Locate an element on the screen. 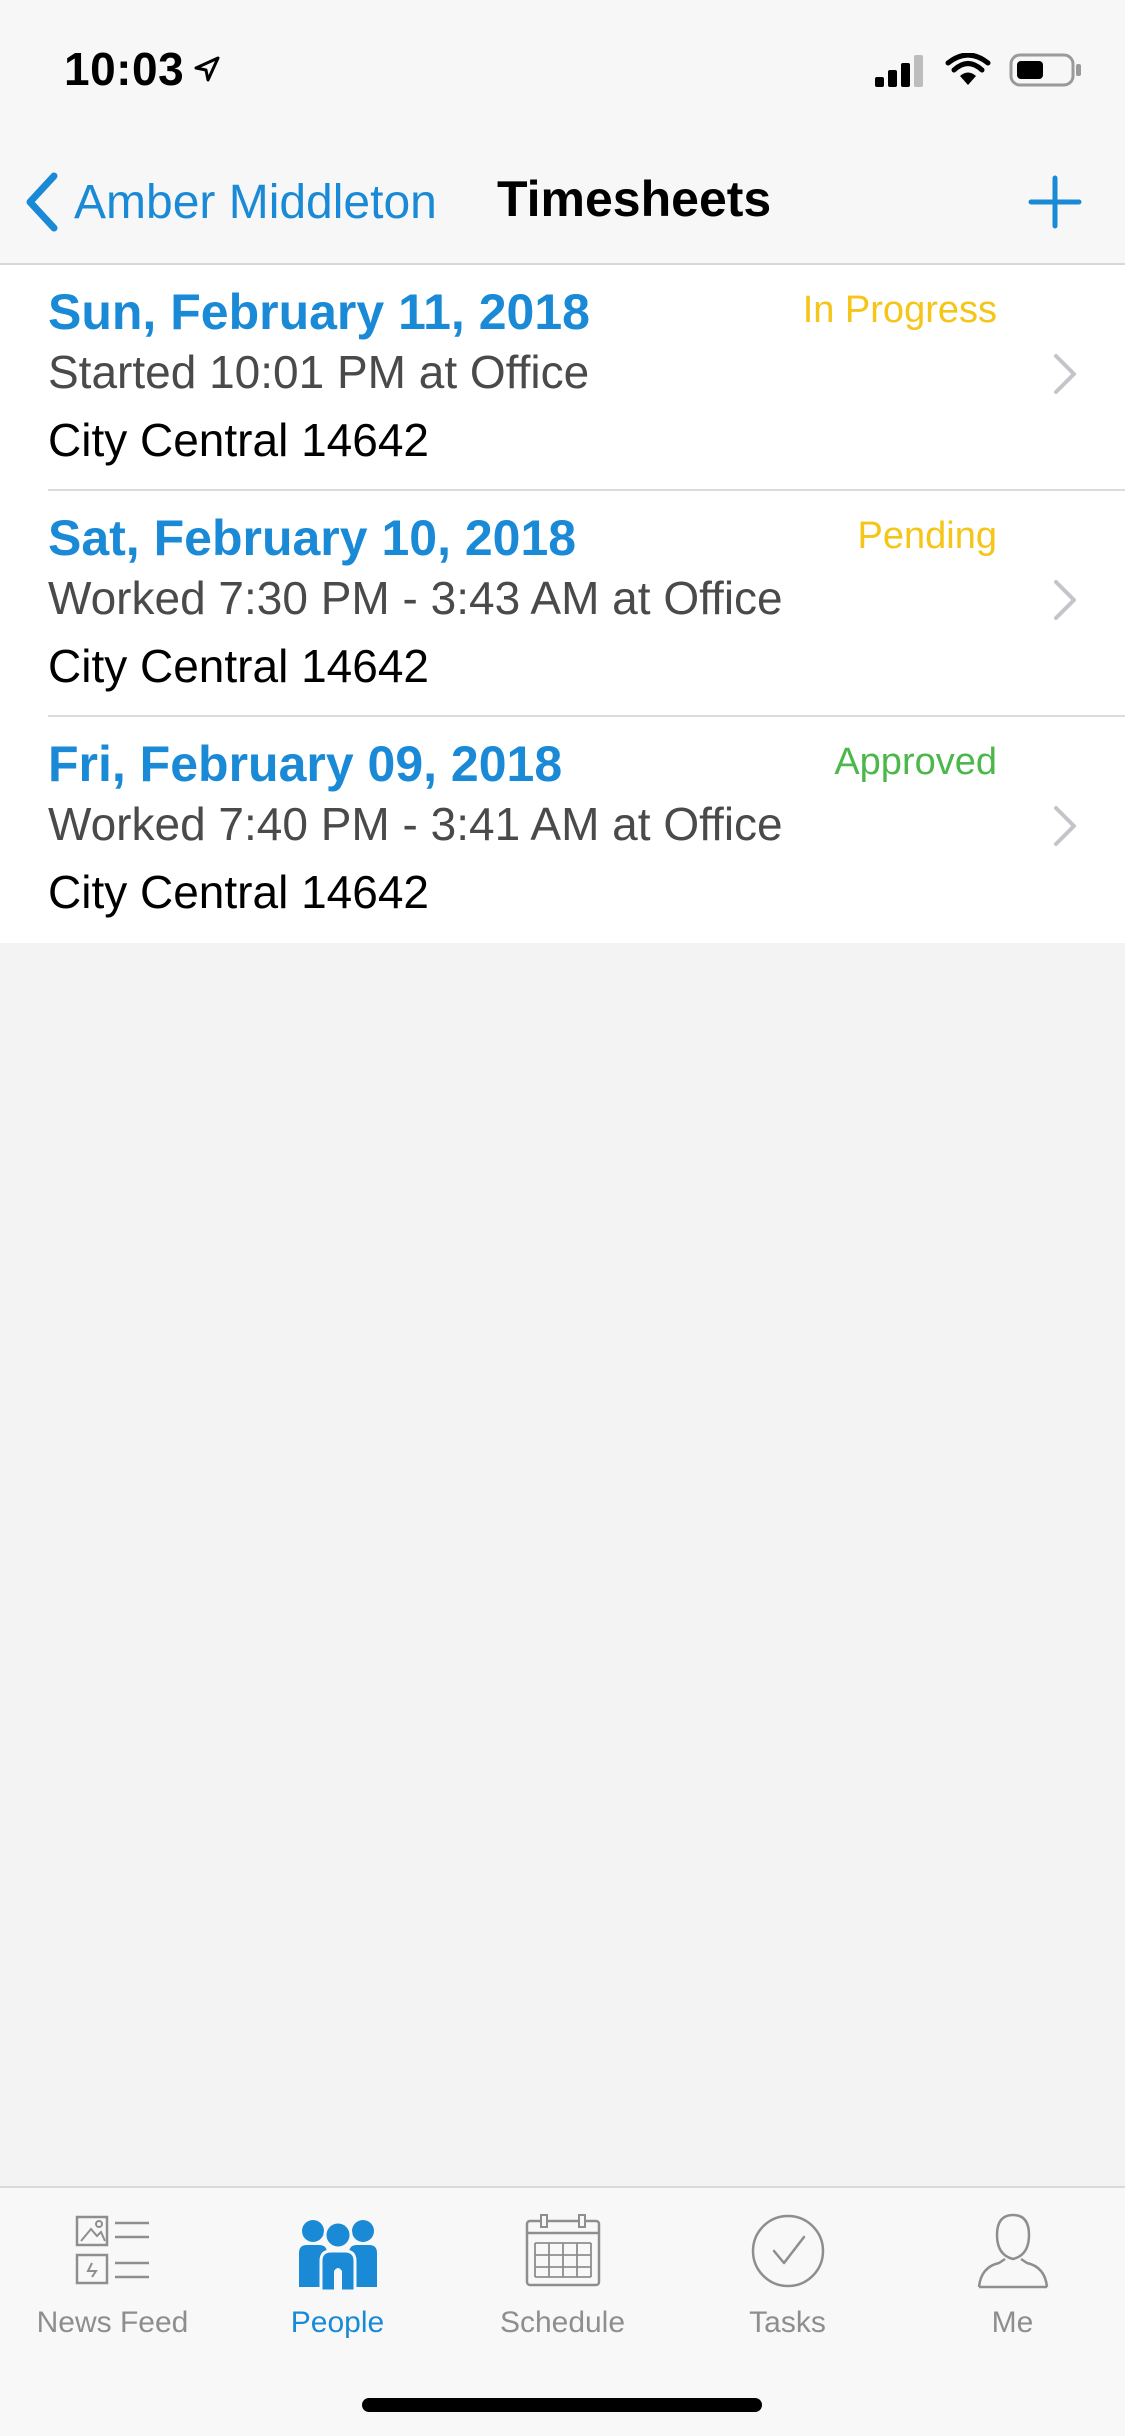 This screenshot has width=1125, height=2436. status-badge: Pending is located at coordinates (927, 536).